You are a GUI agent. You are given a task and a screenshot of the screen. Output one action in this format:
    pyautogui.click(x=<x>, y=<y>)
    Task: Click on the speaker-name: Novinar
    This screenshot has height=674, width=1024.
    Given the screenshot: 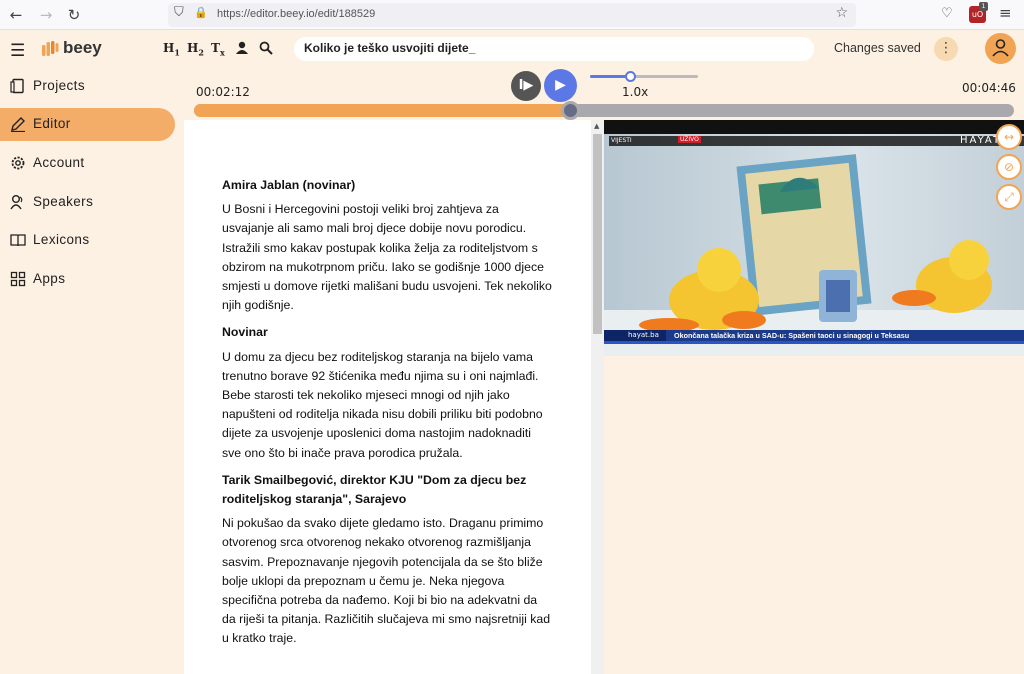 What is the action you would take?
    pyautogui.click(x=387, y=332)
    